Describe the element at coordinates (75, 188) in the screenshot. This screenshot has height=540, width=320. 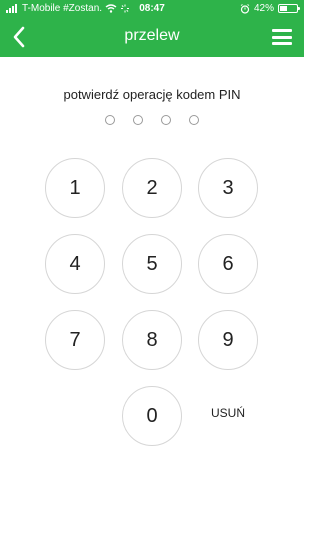
I see `key-1: 1` at that location.